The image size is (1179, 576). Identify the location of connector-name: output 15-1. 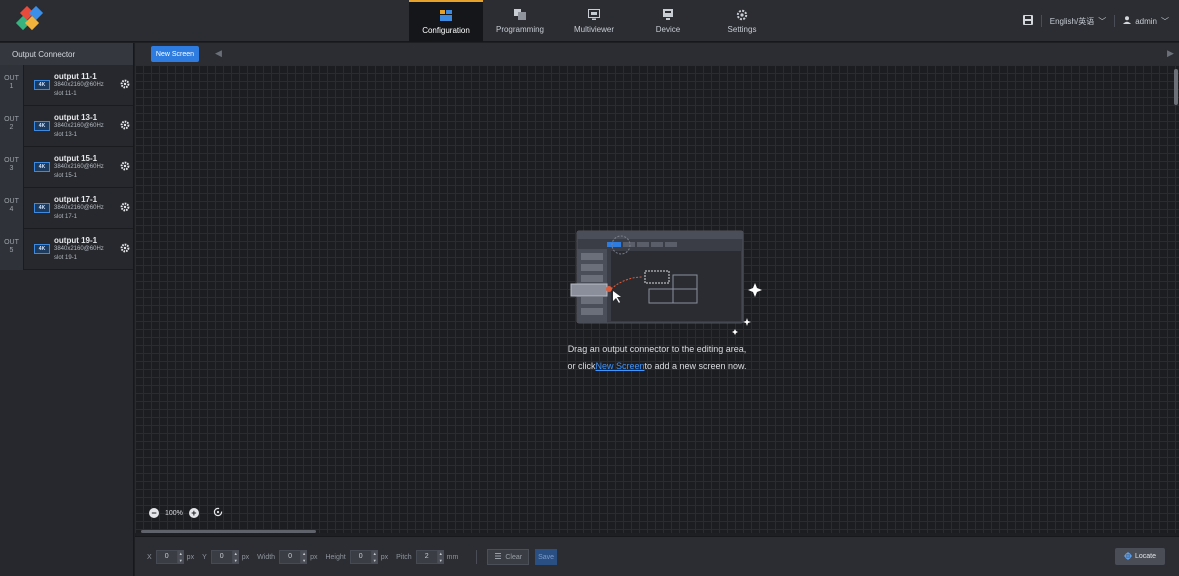
(76, 158).